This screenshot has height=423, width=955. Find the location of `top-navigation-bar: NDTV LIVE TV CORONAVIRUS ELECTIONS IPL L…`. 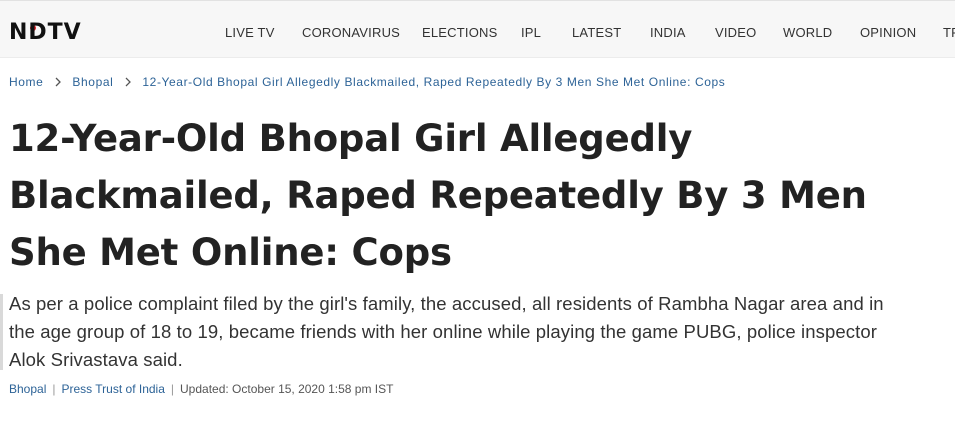

top-navigation-bar: NDTV LIVE TV CORONAVIRUS ELECTIONS IPL L… is located at coordinates (477, 29).